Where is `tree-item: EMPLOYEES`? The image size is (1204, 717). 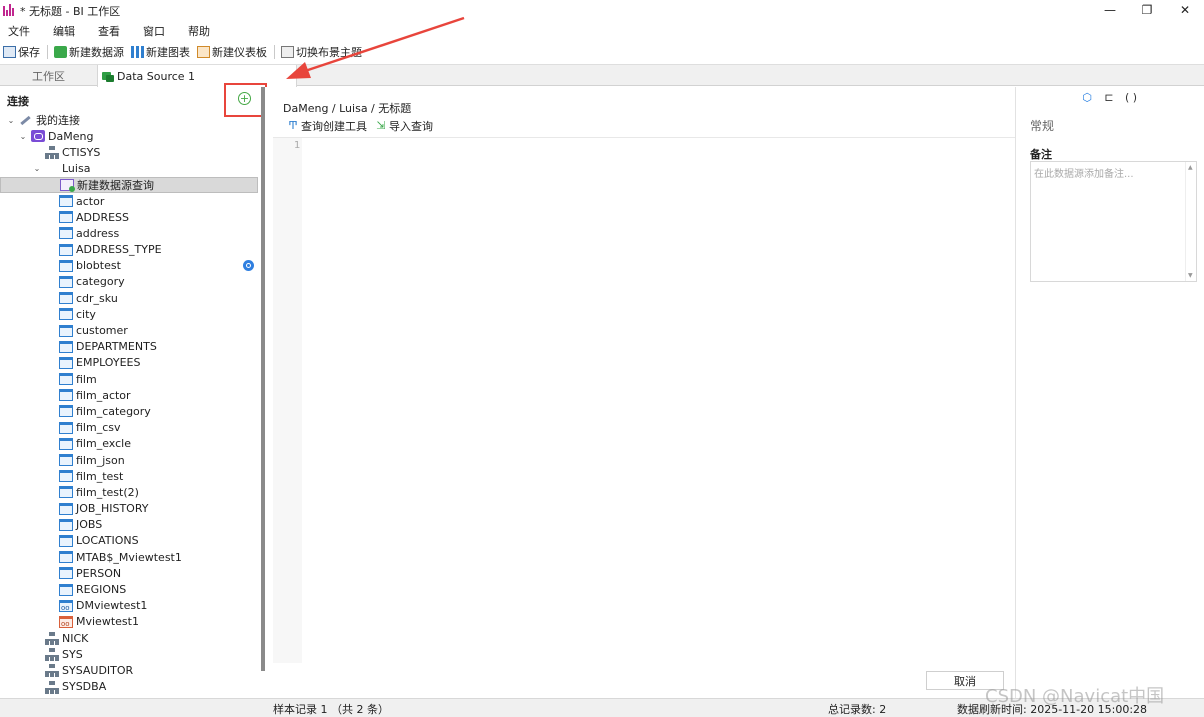
tree-item: EMPLOYEES is located at coordinates (129, 363).